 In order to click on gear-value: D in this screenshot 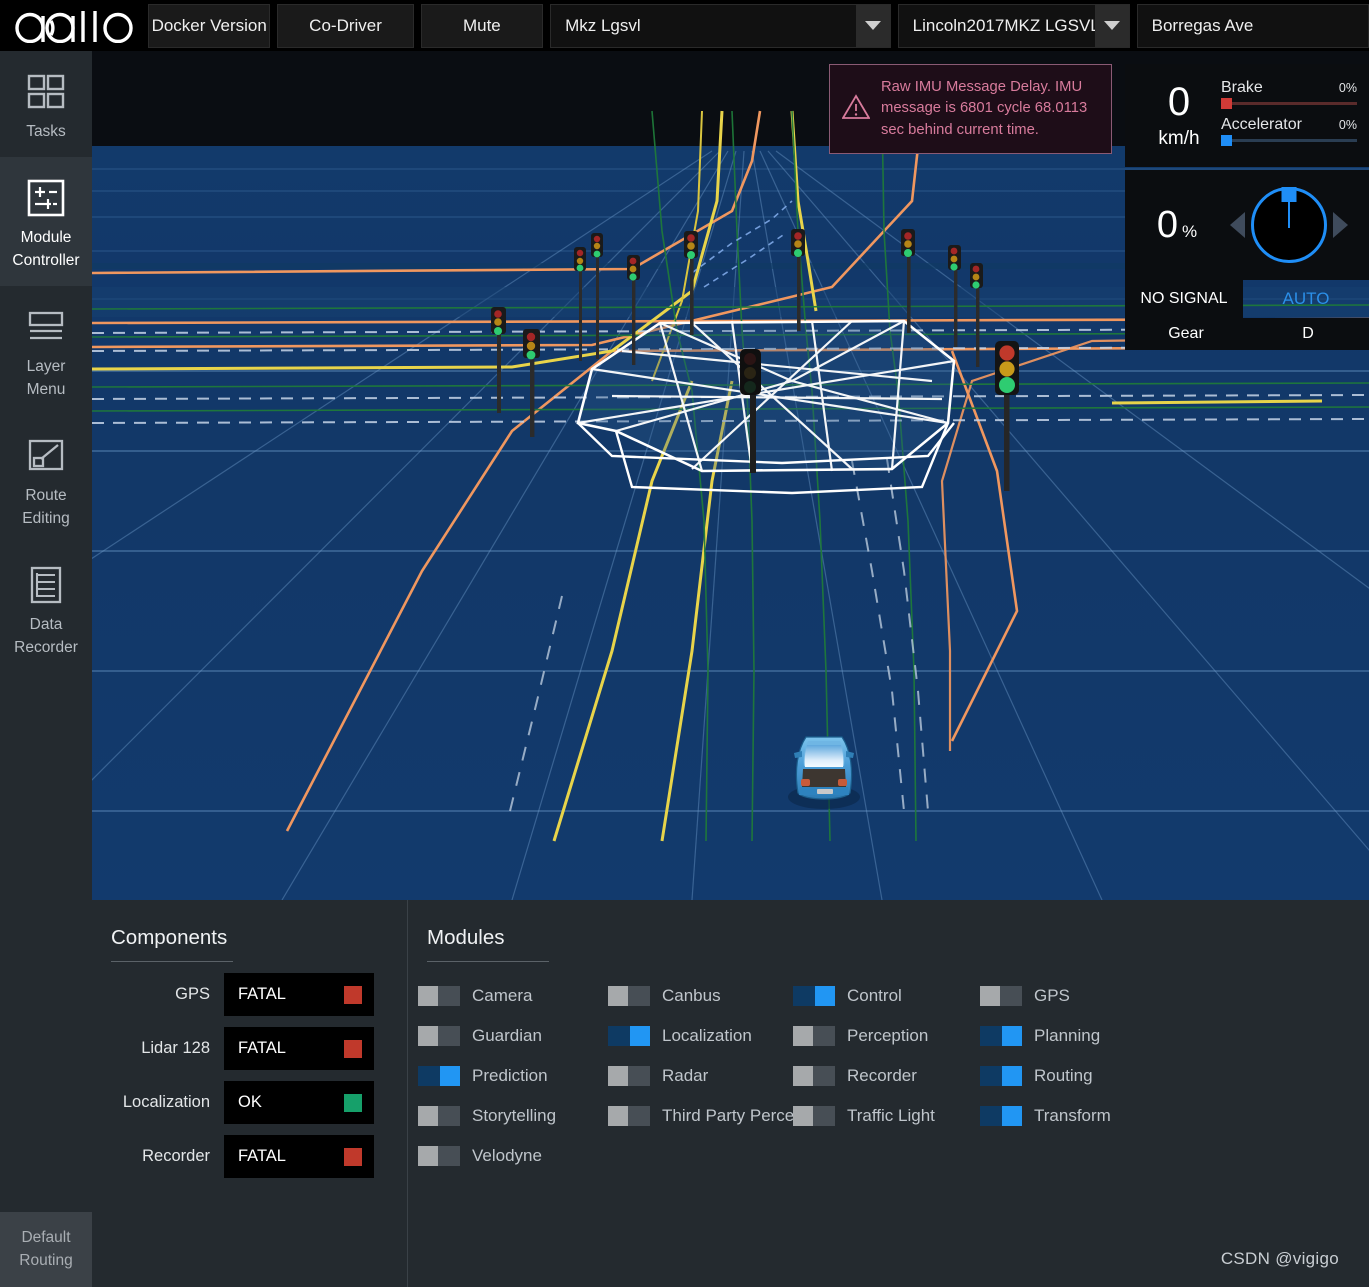, I will do `click(1308, 333)`.